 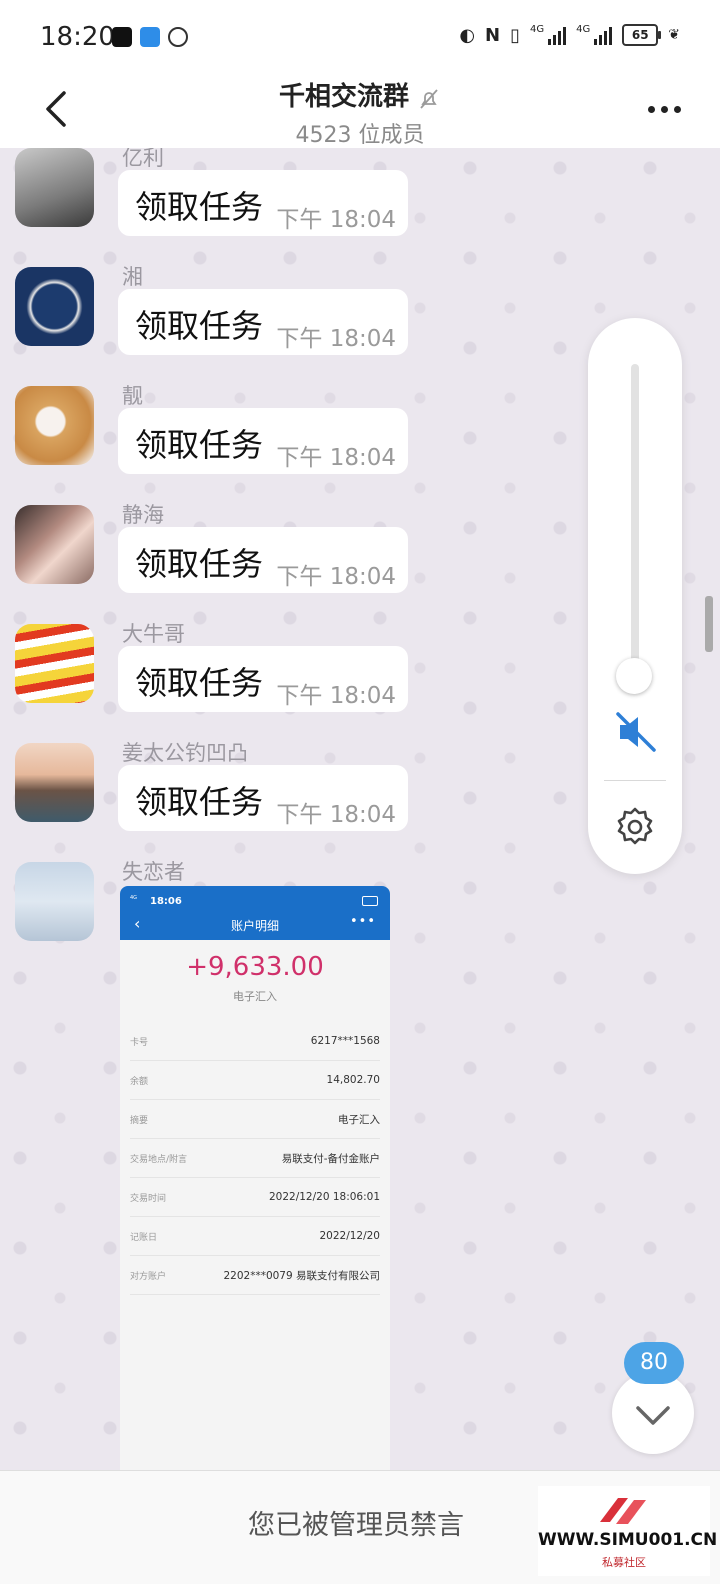 What do you see at coordinates (467, 35) in the screenshot?
I see `nfc-alt-icon: ◐` at bounding box center [467, 35].